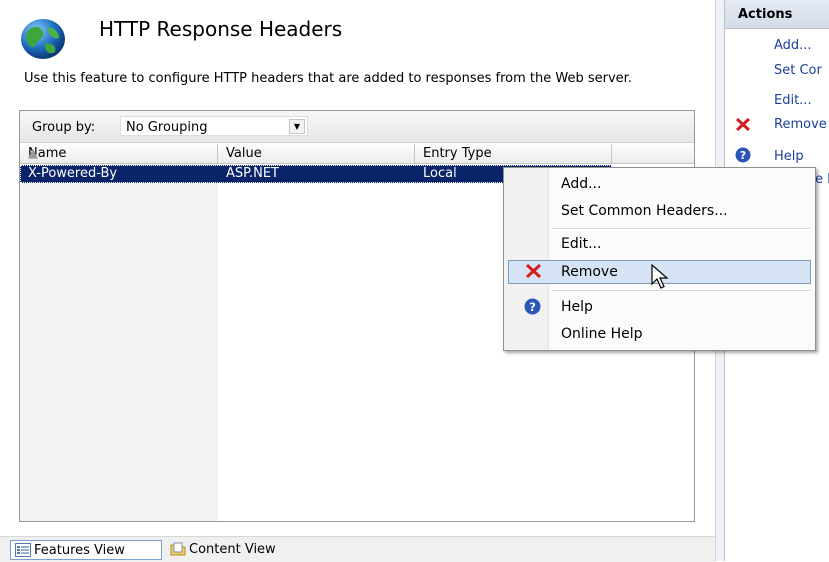 The width and height of the screenshot is (829, 562). Describe the element at coordinates (589, 272) in the screenshot. I see `context-menu-remove: Remove` at that location.